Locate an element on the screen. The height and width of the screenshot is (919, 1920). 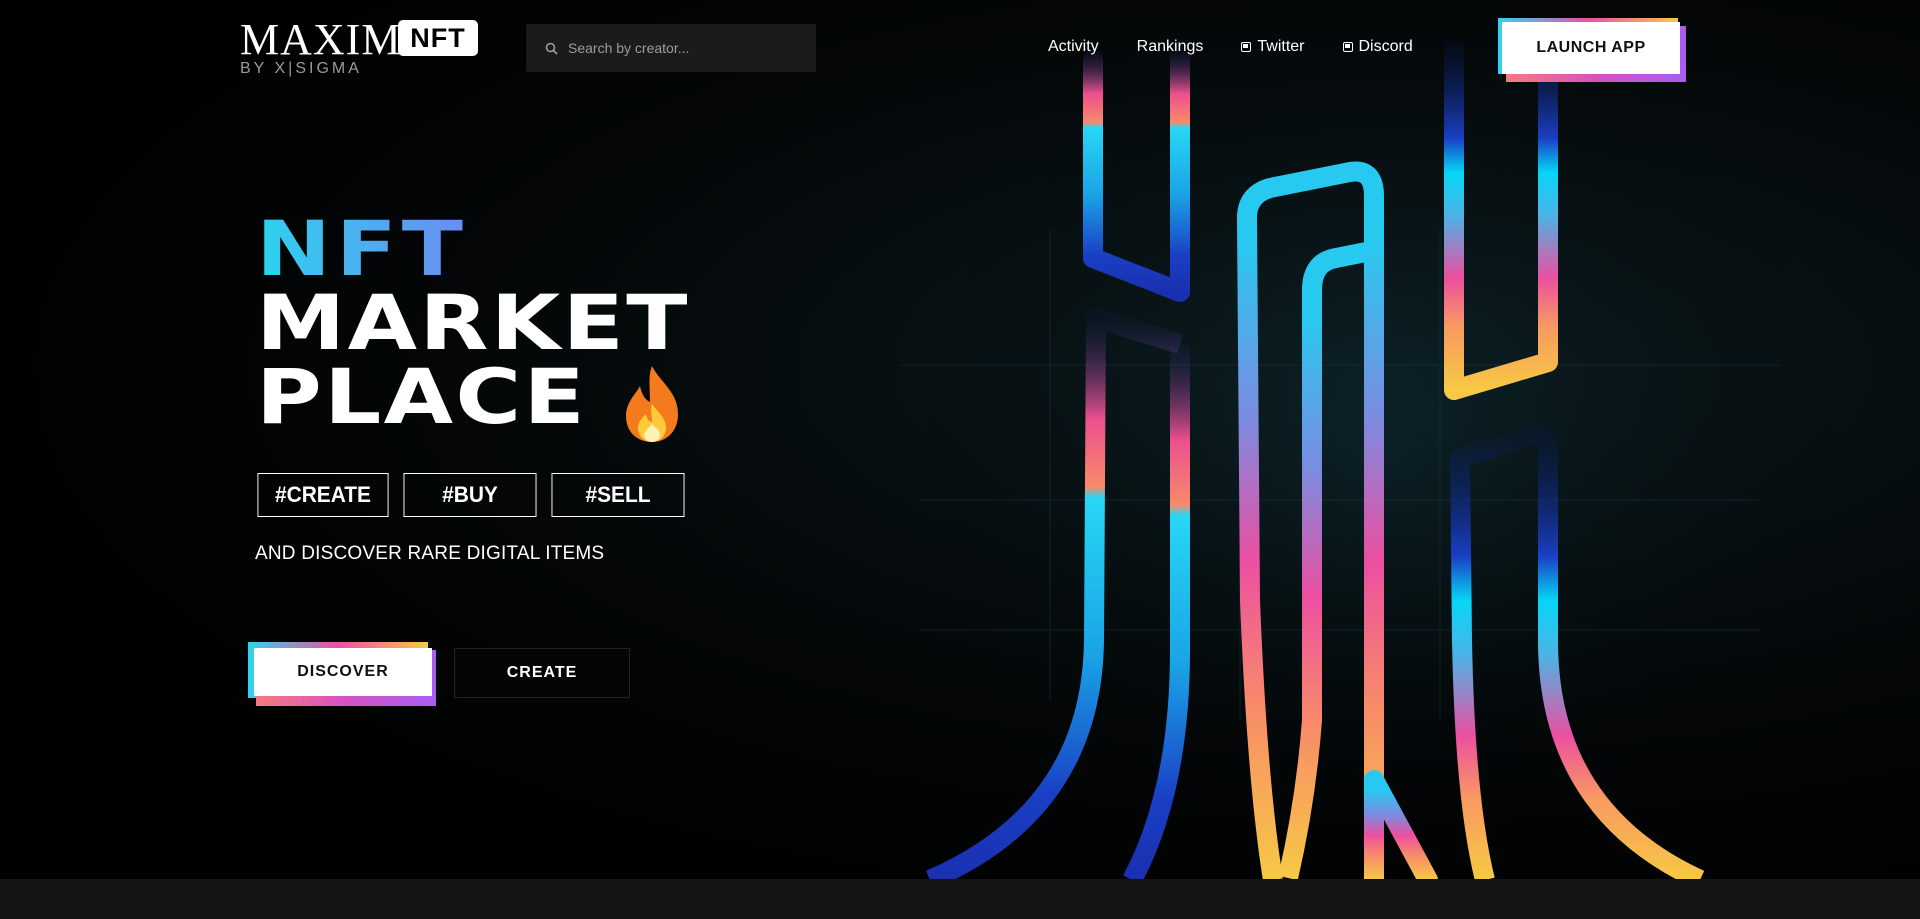
nav-activity-label: Activity is located at coordinates (1073, 46).